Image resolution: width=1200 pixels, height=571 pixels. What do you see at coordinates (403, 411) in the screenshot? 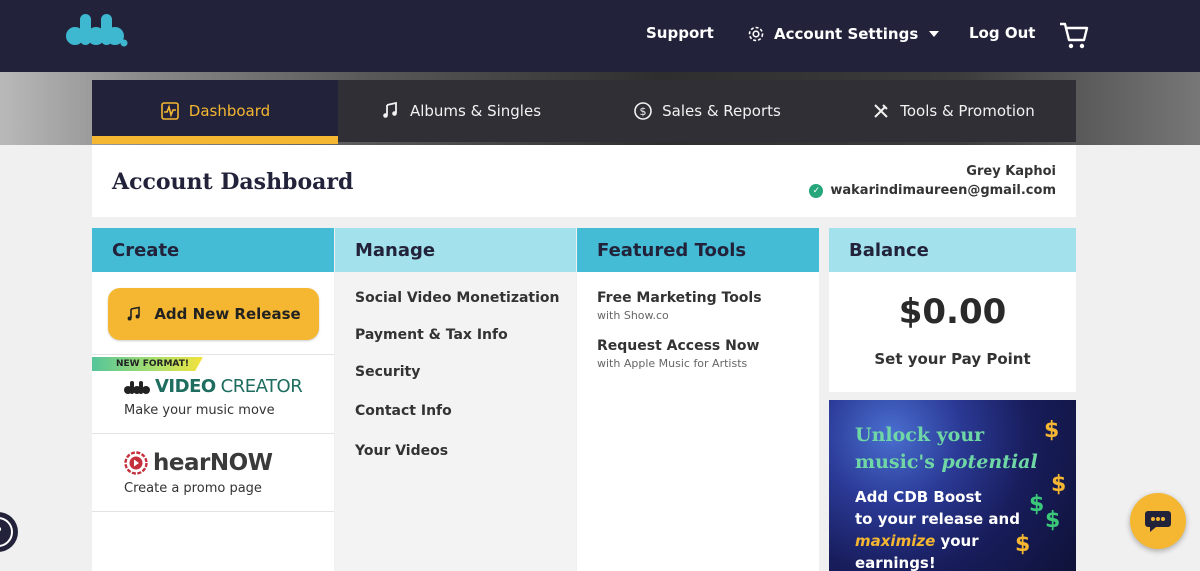
I see `manage-link-contact-info: Contact Info` at bounding box center [403, 411].